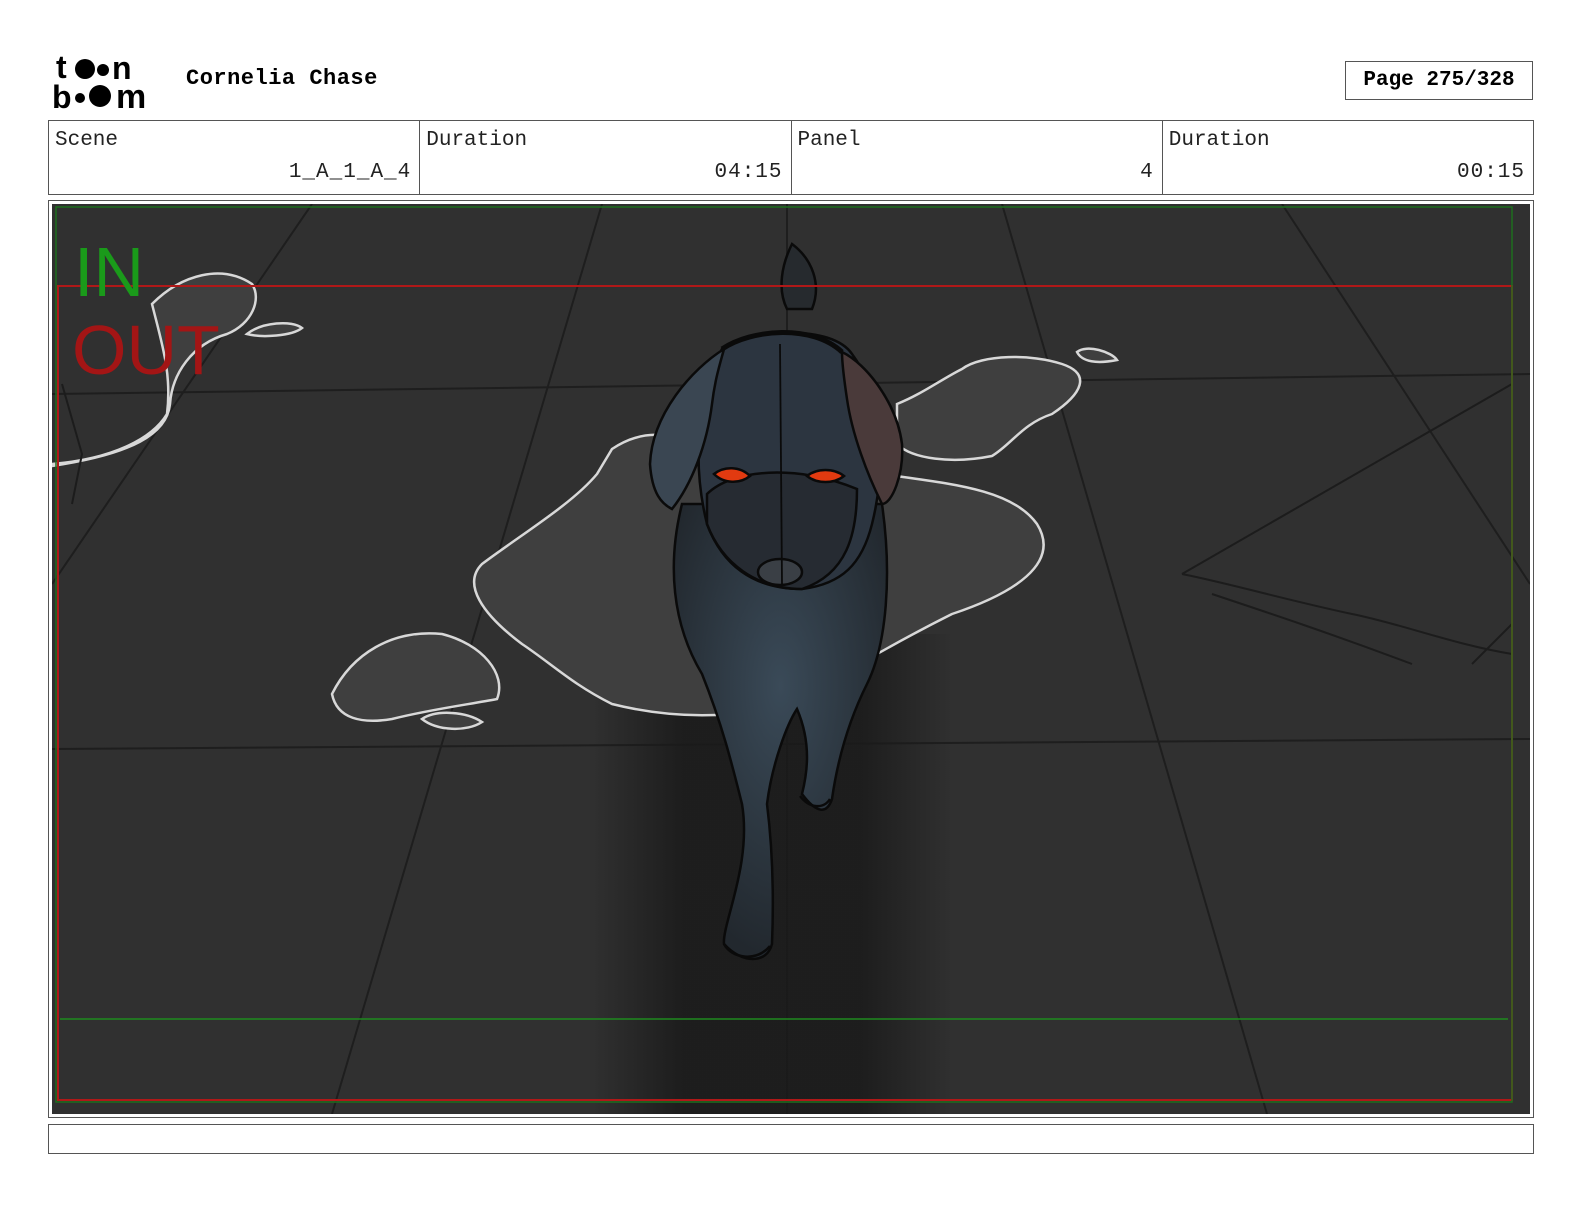 This screenshot has width=1584, height=1224. Describe the element at coordinates (235, 157) in the screenshot. I see `scene-cell: Scene 1_A_1_A_4` at that location.